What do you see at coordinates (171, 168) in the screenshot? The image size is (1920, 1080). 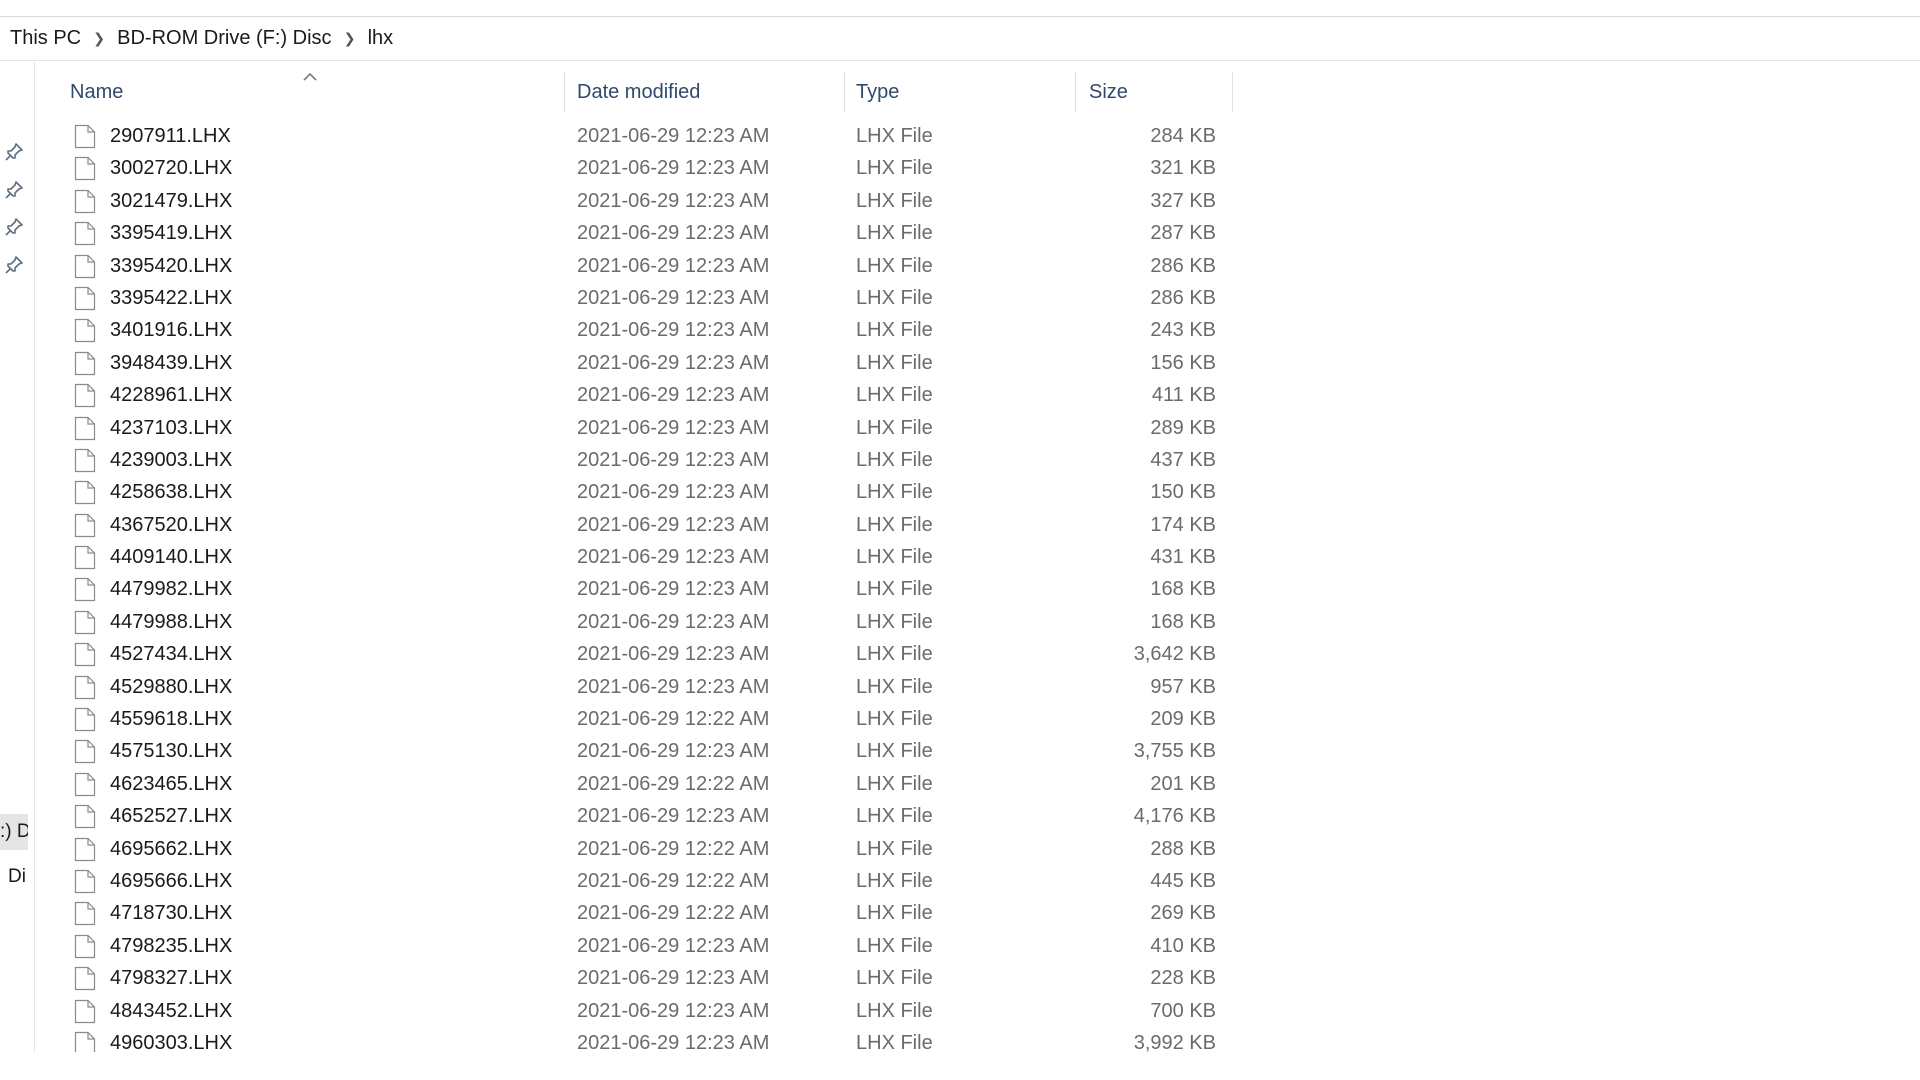 I see `file-name: 3002720.LHX` at bounding box center [171, 168].